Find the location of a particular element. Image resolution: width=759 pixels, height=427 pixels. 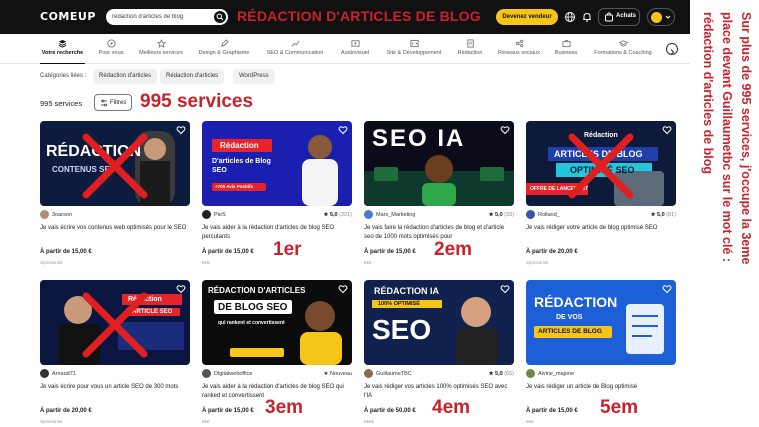

category-tab-business: Business is located at coordinates (566, 50).